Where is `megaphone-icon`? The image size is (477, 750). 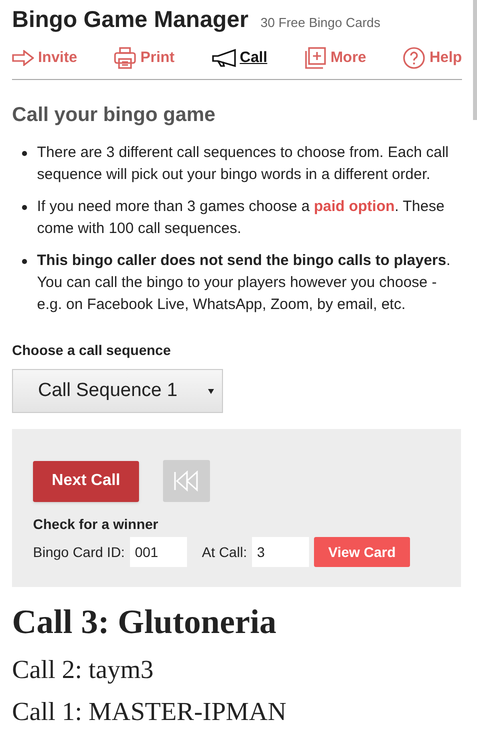
megaphone-icon is located at coordinates (224, 57).